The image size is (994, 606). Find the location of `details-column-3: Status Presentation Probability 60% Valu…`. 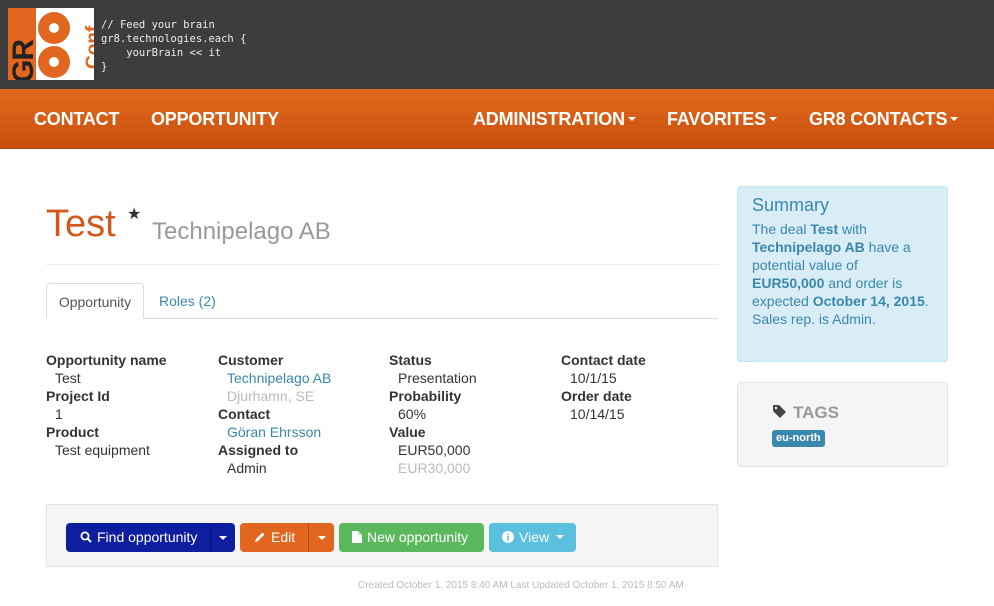

details-column-3: Status Presentation Probability 60% Valu… is located at coordinates (433, 414).